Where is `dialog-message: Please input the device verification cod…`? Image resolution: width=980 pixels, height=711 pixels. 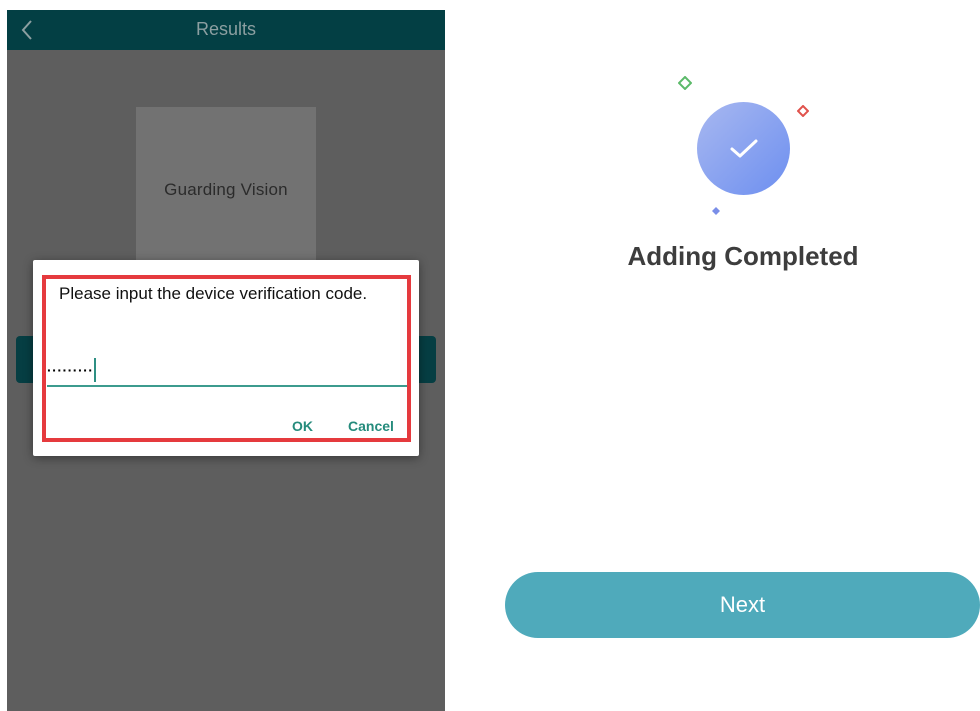 dialog-message: Please input the device verification cod… is located at coordinates (213, 293).